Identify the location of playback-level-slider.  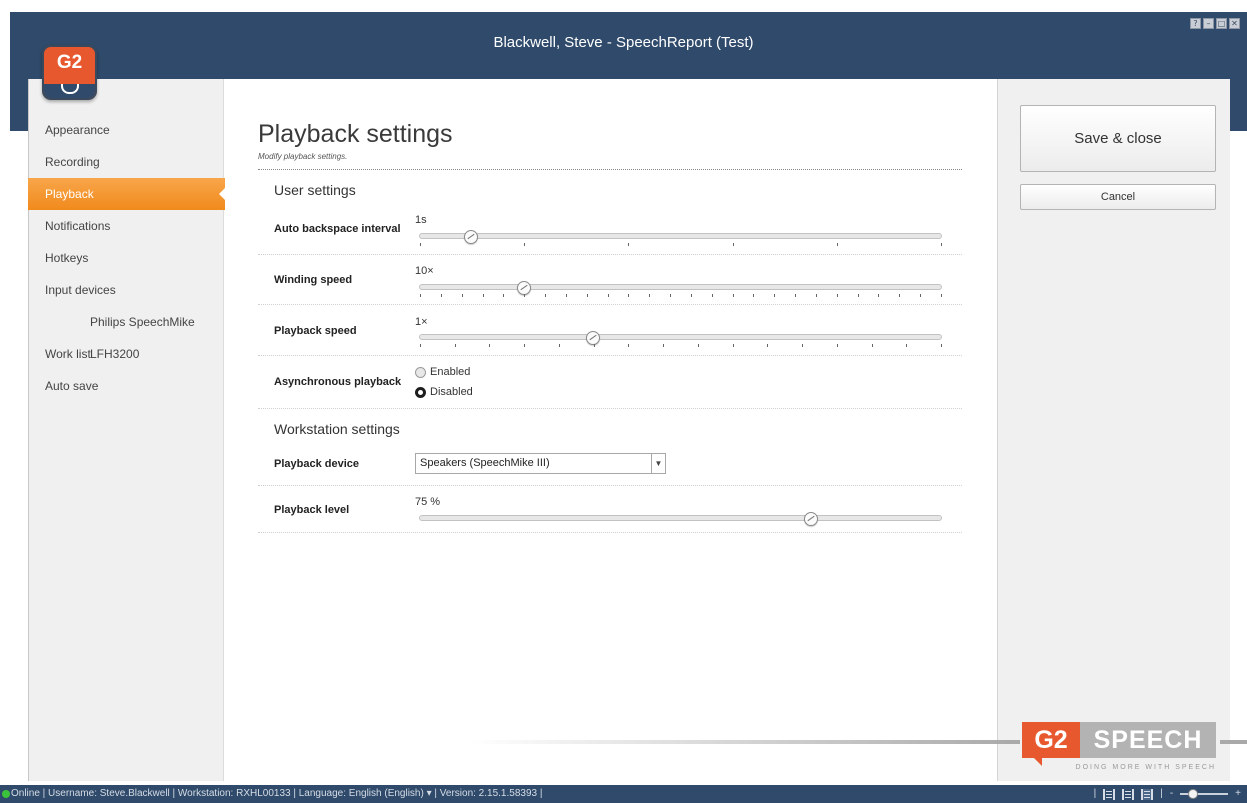
(680, 522).